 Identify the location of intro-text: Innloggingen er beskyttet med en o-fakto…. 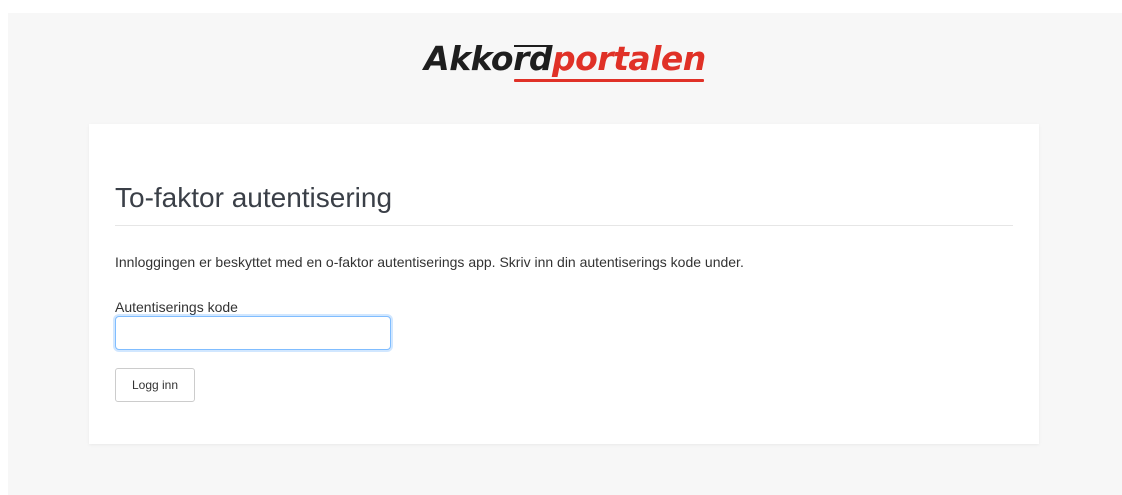
(429, 262).